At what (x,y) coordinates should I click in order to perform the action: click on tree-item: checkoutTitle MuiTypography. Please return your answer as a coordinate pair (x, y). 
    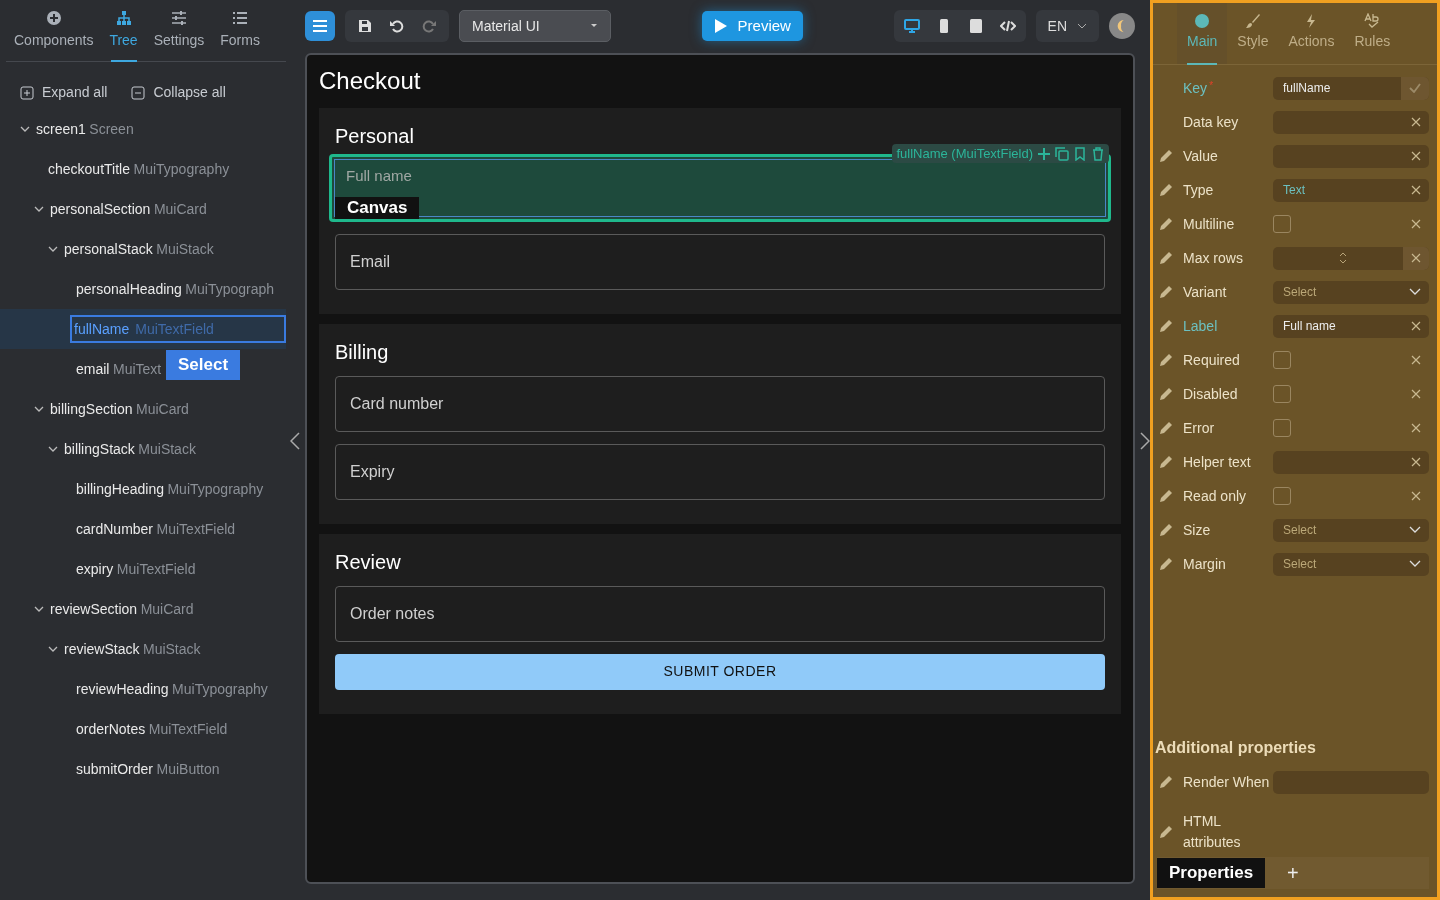
    Looking at the image, I should click on (139, 169).